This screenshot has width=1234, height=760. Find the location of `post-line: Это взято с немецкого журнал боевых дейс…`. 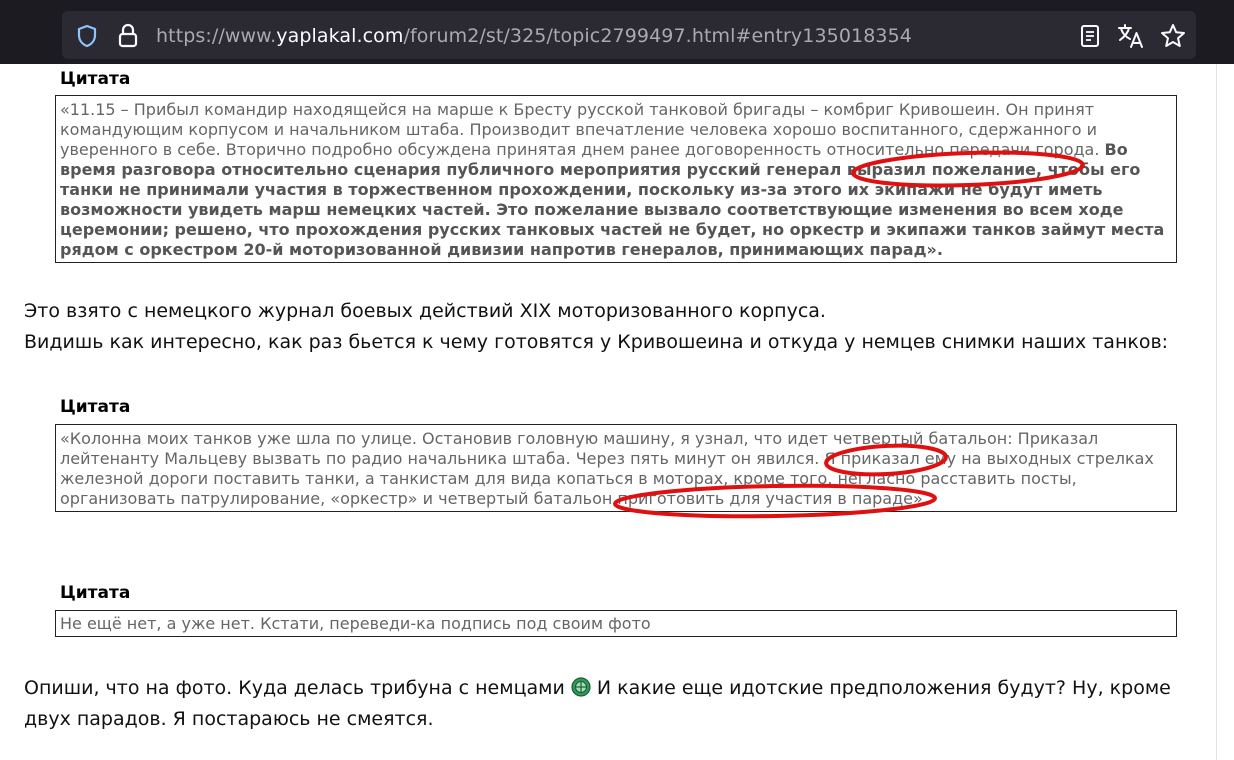

post-line: Это взято с немецкого журнал боевых дейс… is located at coordinates (425, 311).